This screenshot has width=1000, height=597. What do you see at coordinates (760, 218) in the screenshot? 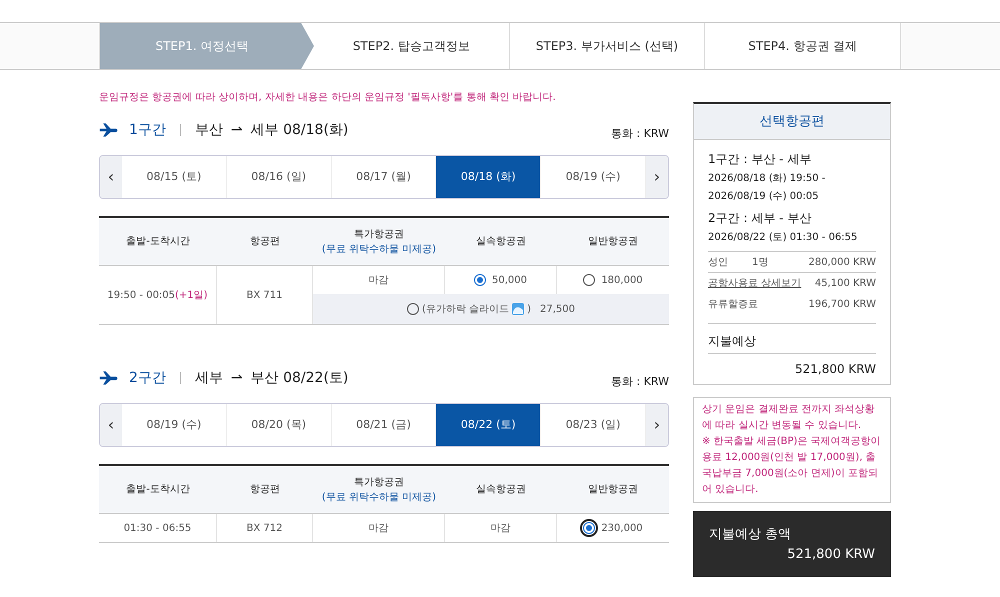
I see `leg-title: 2구간 : 세부 - 부산` at bounding box center [760, 218].